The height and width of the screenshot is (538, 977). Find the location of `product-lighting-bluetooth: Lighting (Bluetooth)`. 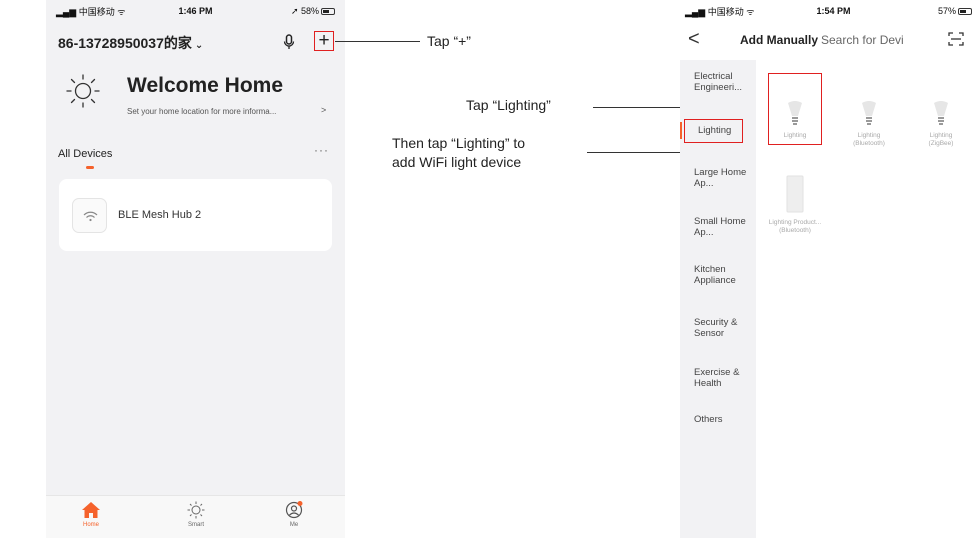

product-lighting-bluetooth: Lighting (Bluetooth) is located at coordinates (869, 124).